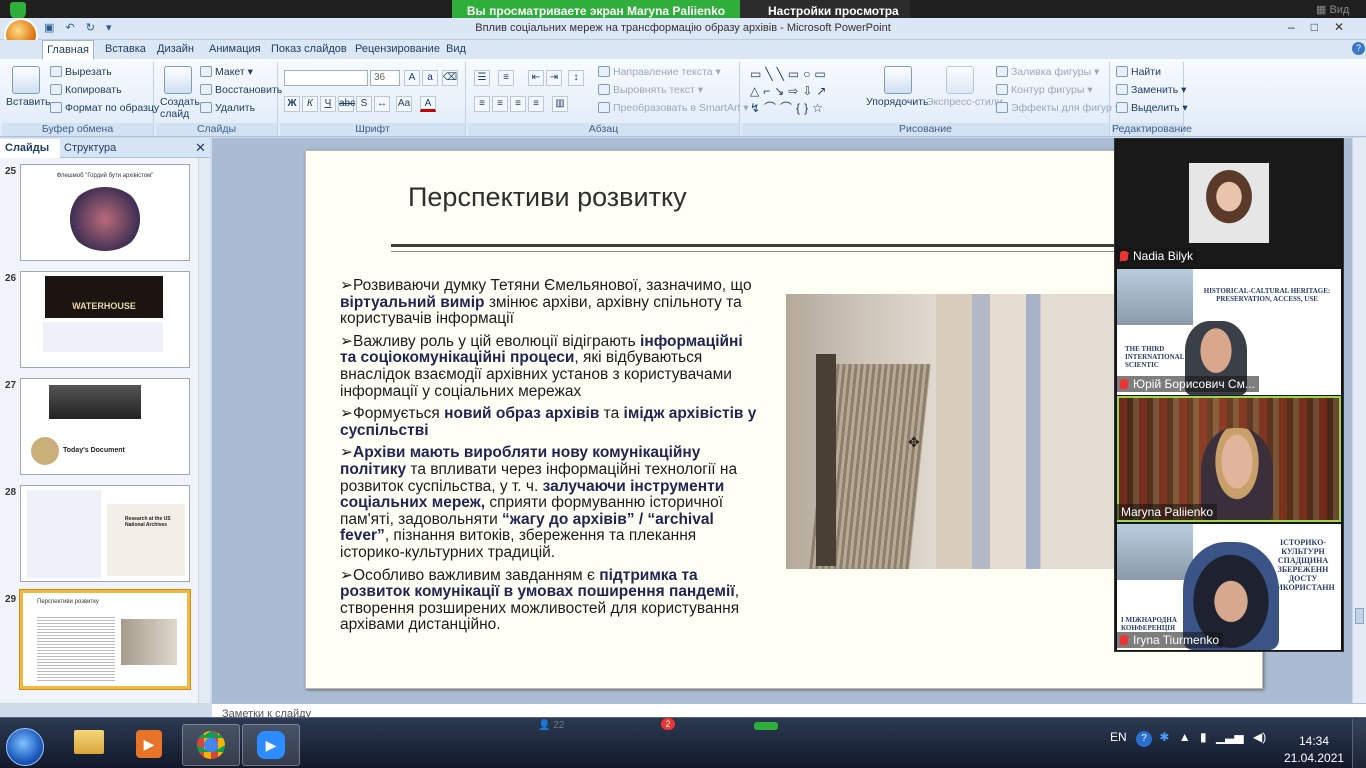 This screenshot has width=1366, height=768. I want to click on language-indicator: EN, so click(1118, 737).